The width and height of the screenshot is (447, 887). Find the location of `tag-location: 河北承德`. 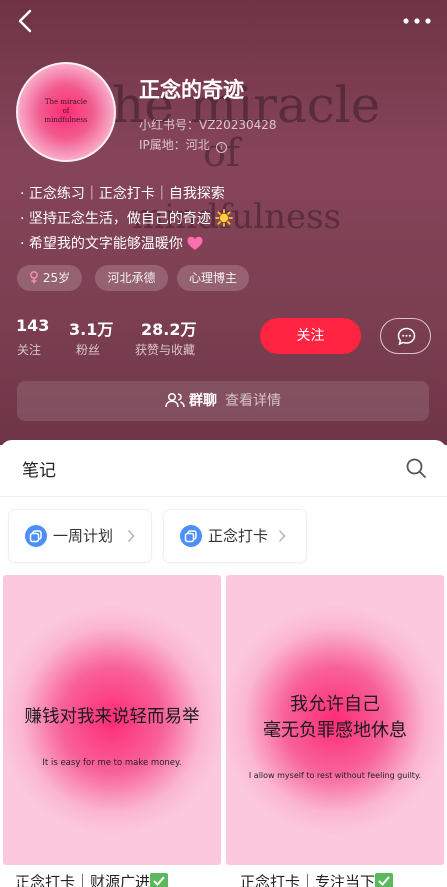

tag-location: 河北承德 is located at coordinates (131, 278).